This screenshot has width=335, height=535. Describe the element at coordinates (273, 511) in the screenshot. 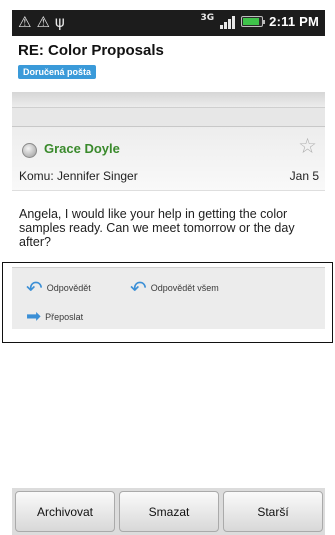

I see `older-button: Starší` at that location.